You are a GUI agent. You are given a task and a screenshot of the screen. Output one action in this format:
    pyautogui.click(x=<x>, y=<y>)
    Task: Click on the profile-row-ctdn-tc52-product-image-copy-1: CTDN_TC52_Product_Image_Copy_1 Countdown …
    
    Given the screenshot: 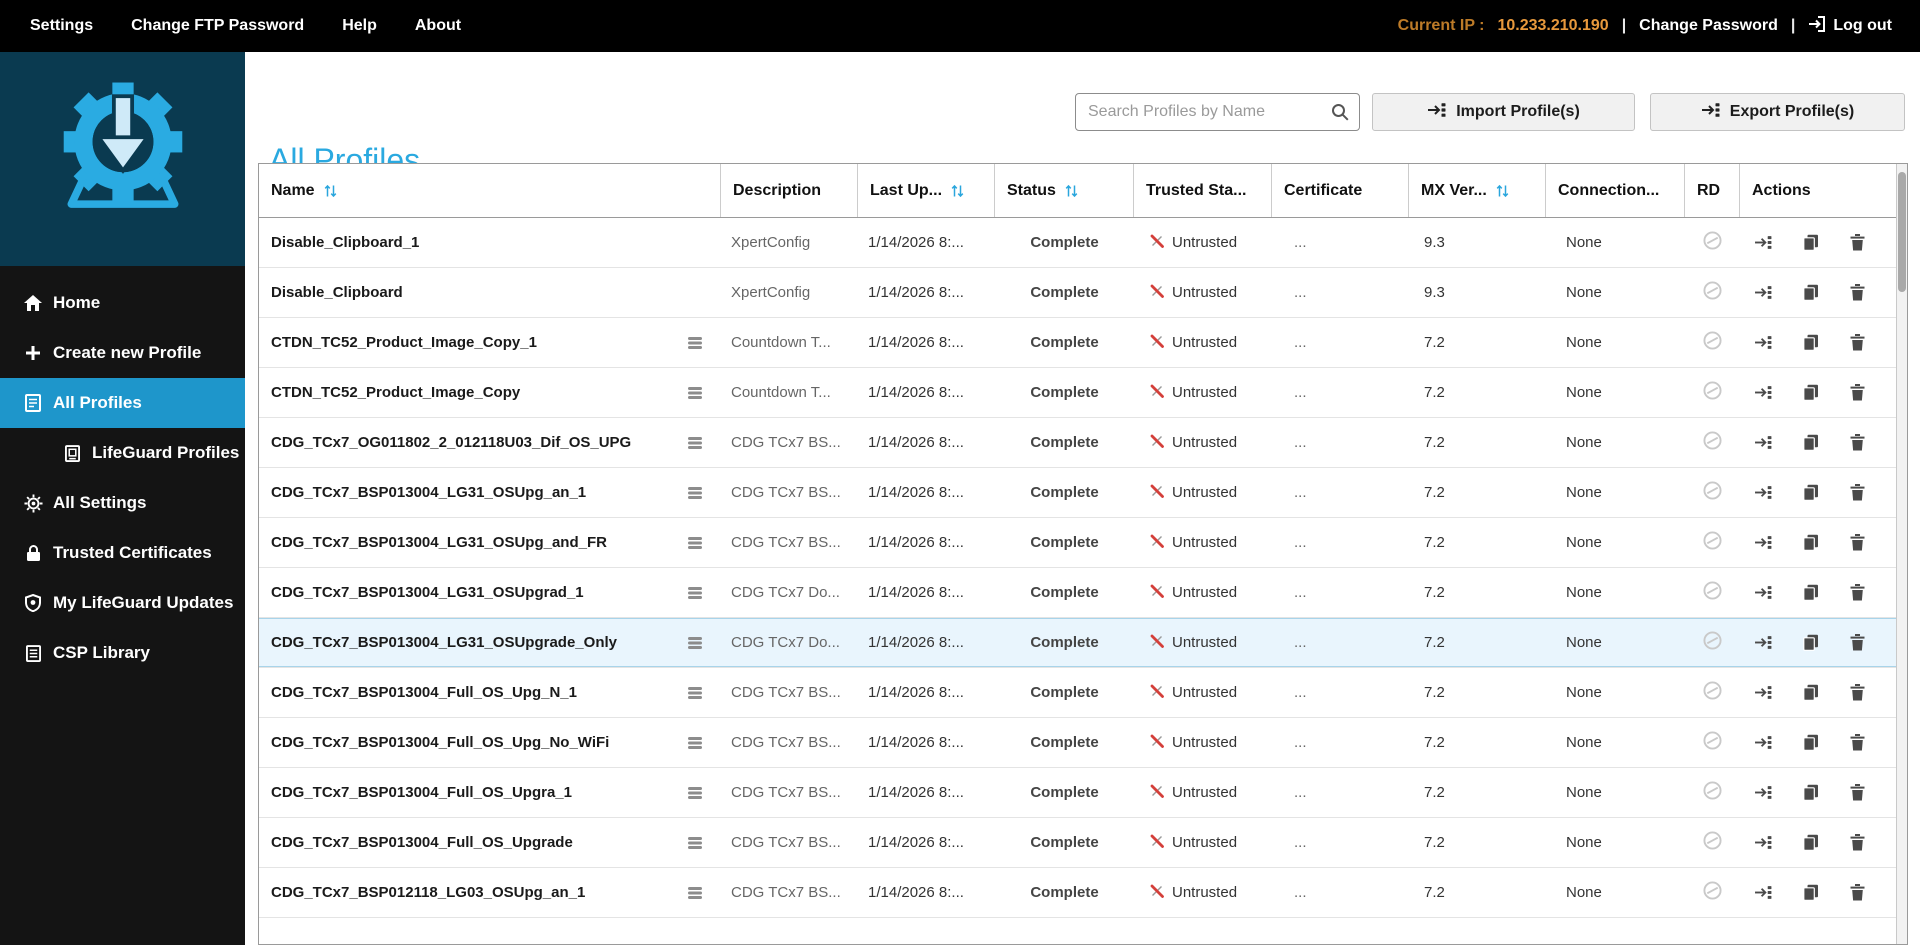 What is the action you would take?
    pyautogui.click(x=1083, y=343)
    